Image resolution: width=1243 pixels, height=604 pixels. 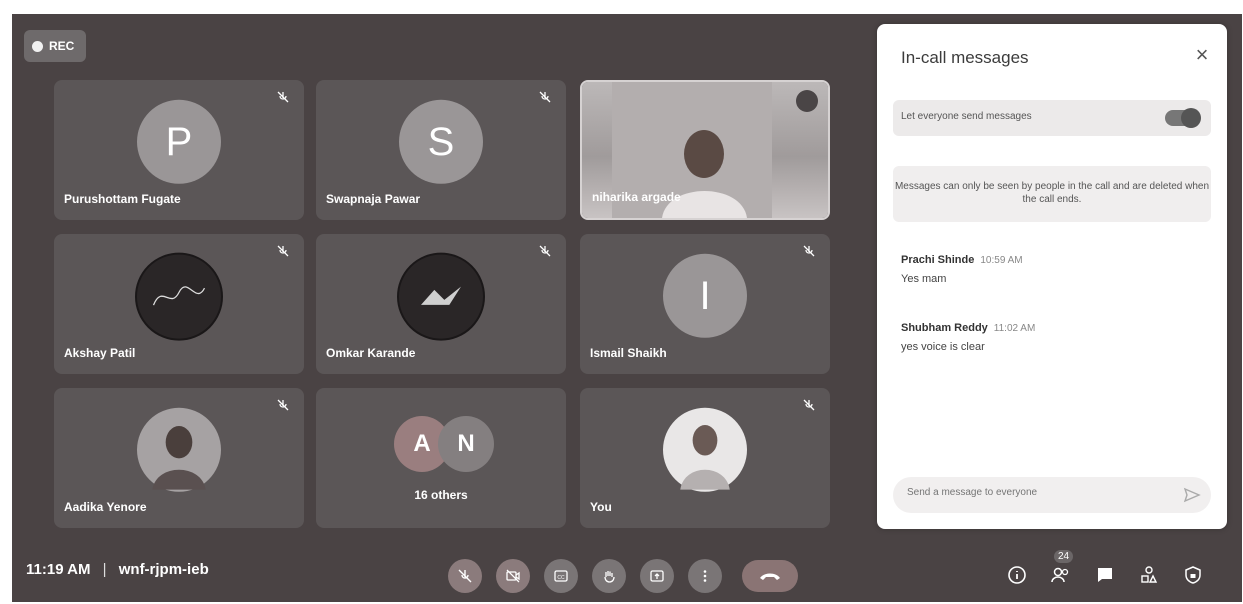 I want to click on participant-tile: Aadika Yenore, so click(x=179, y=458).